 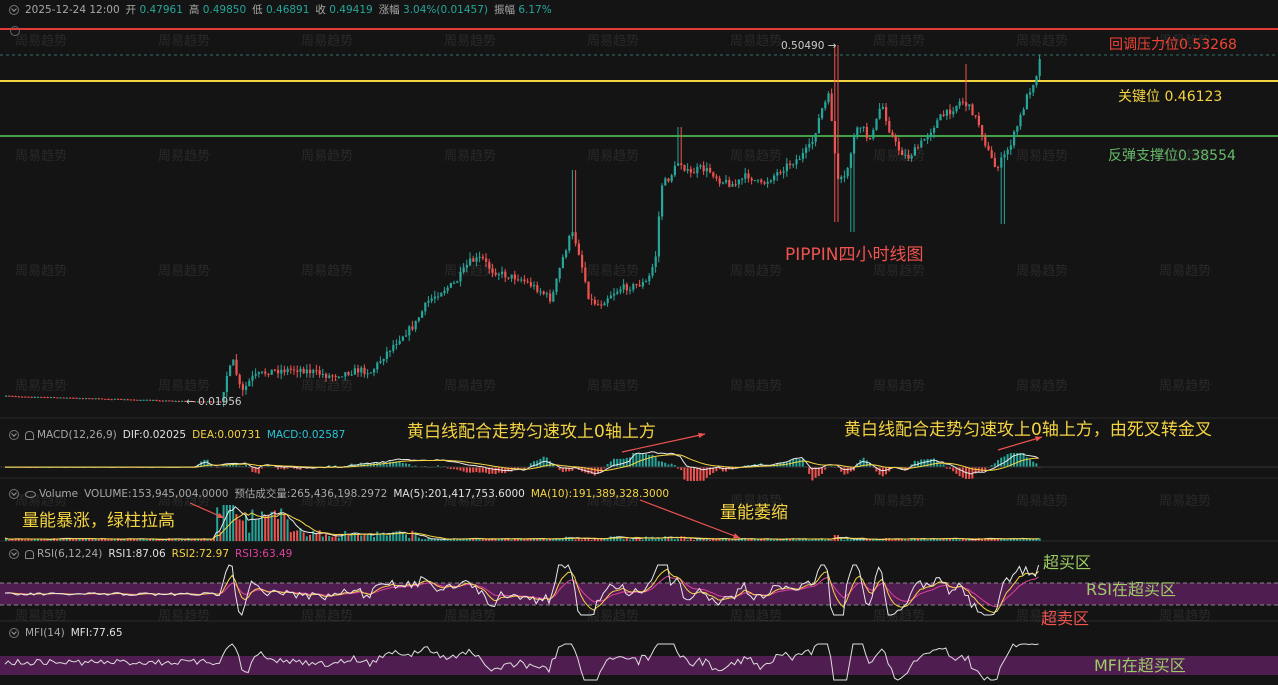 I want to click on settings-gear-icon, so click(x=15, y=31).